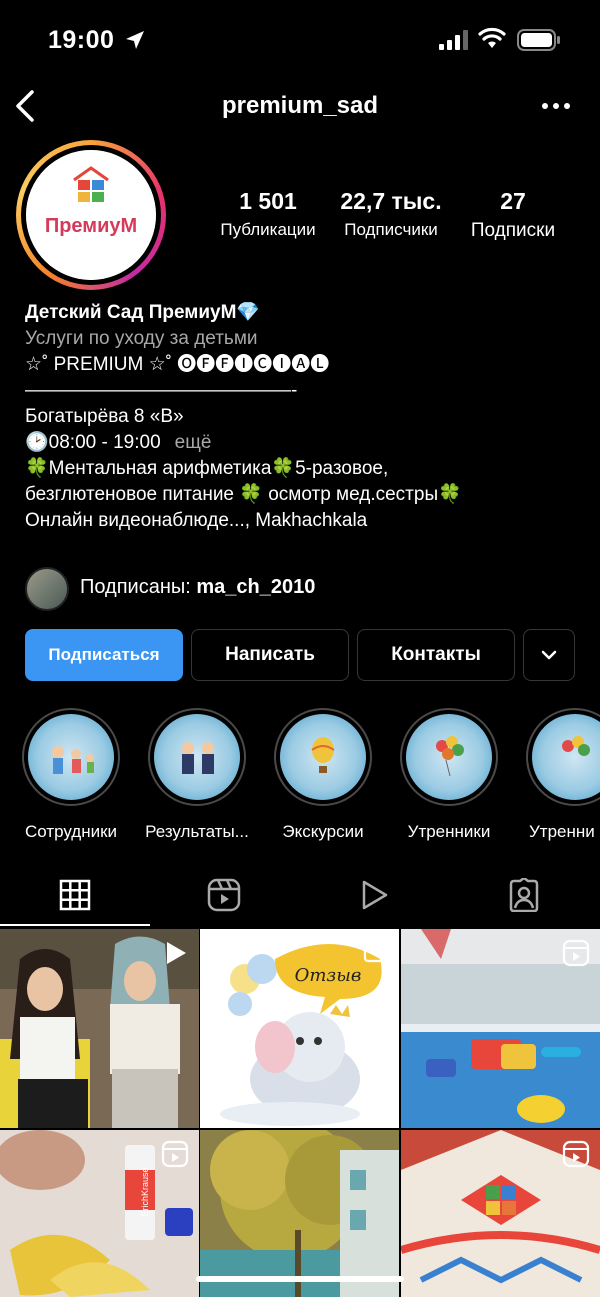 The width and height of the screenshot is (600, 1297). I want to click on bio-line-c: Онлайн видеонаблюде..., Makhachkala, so click(305, 521).